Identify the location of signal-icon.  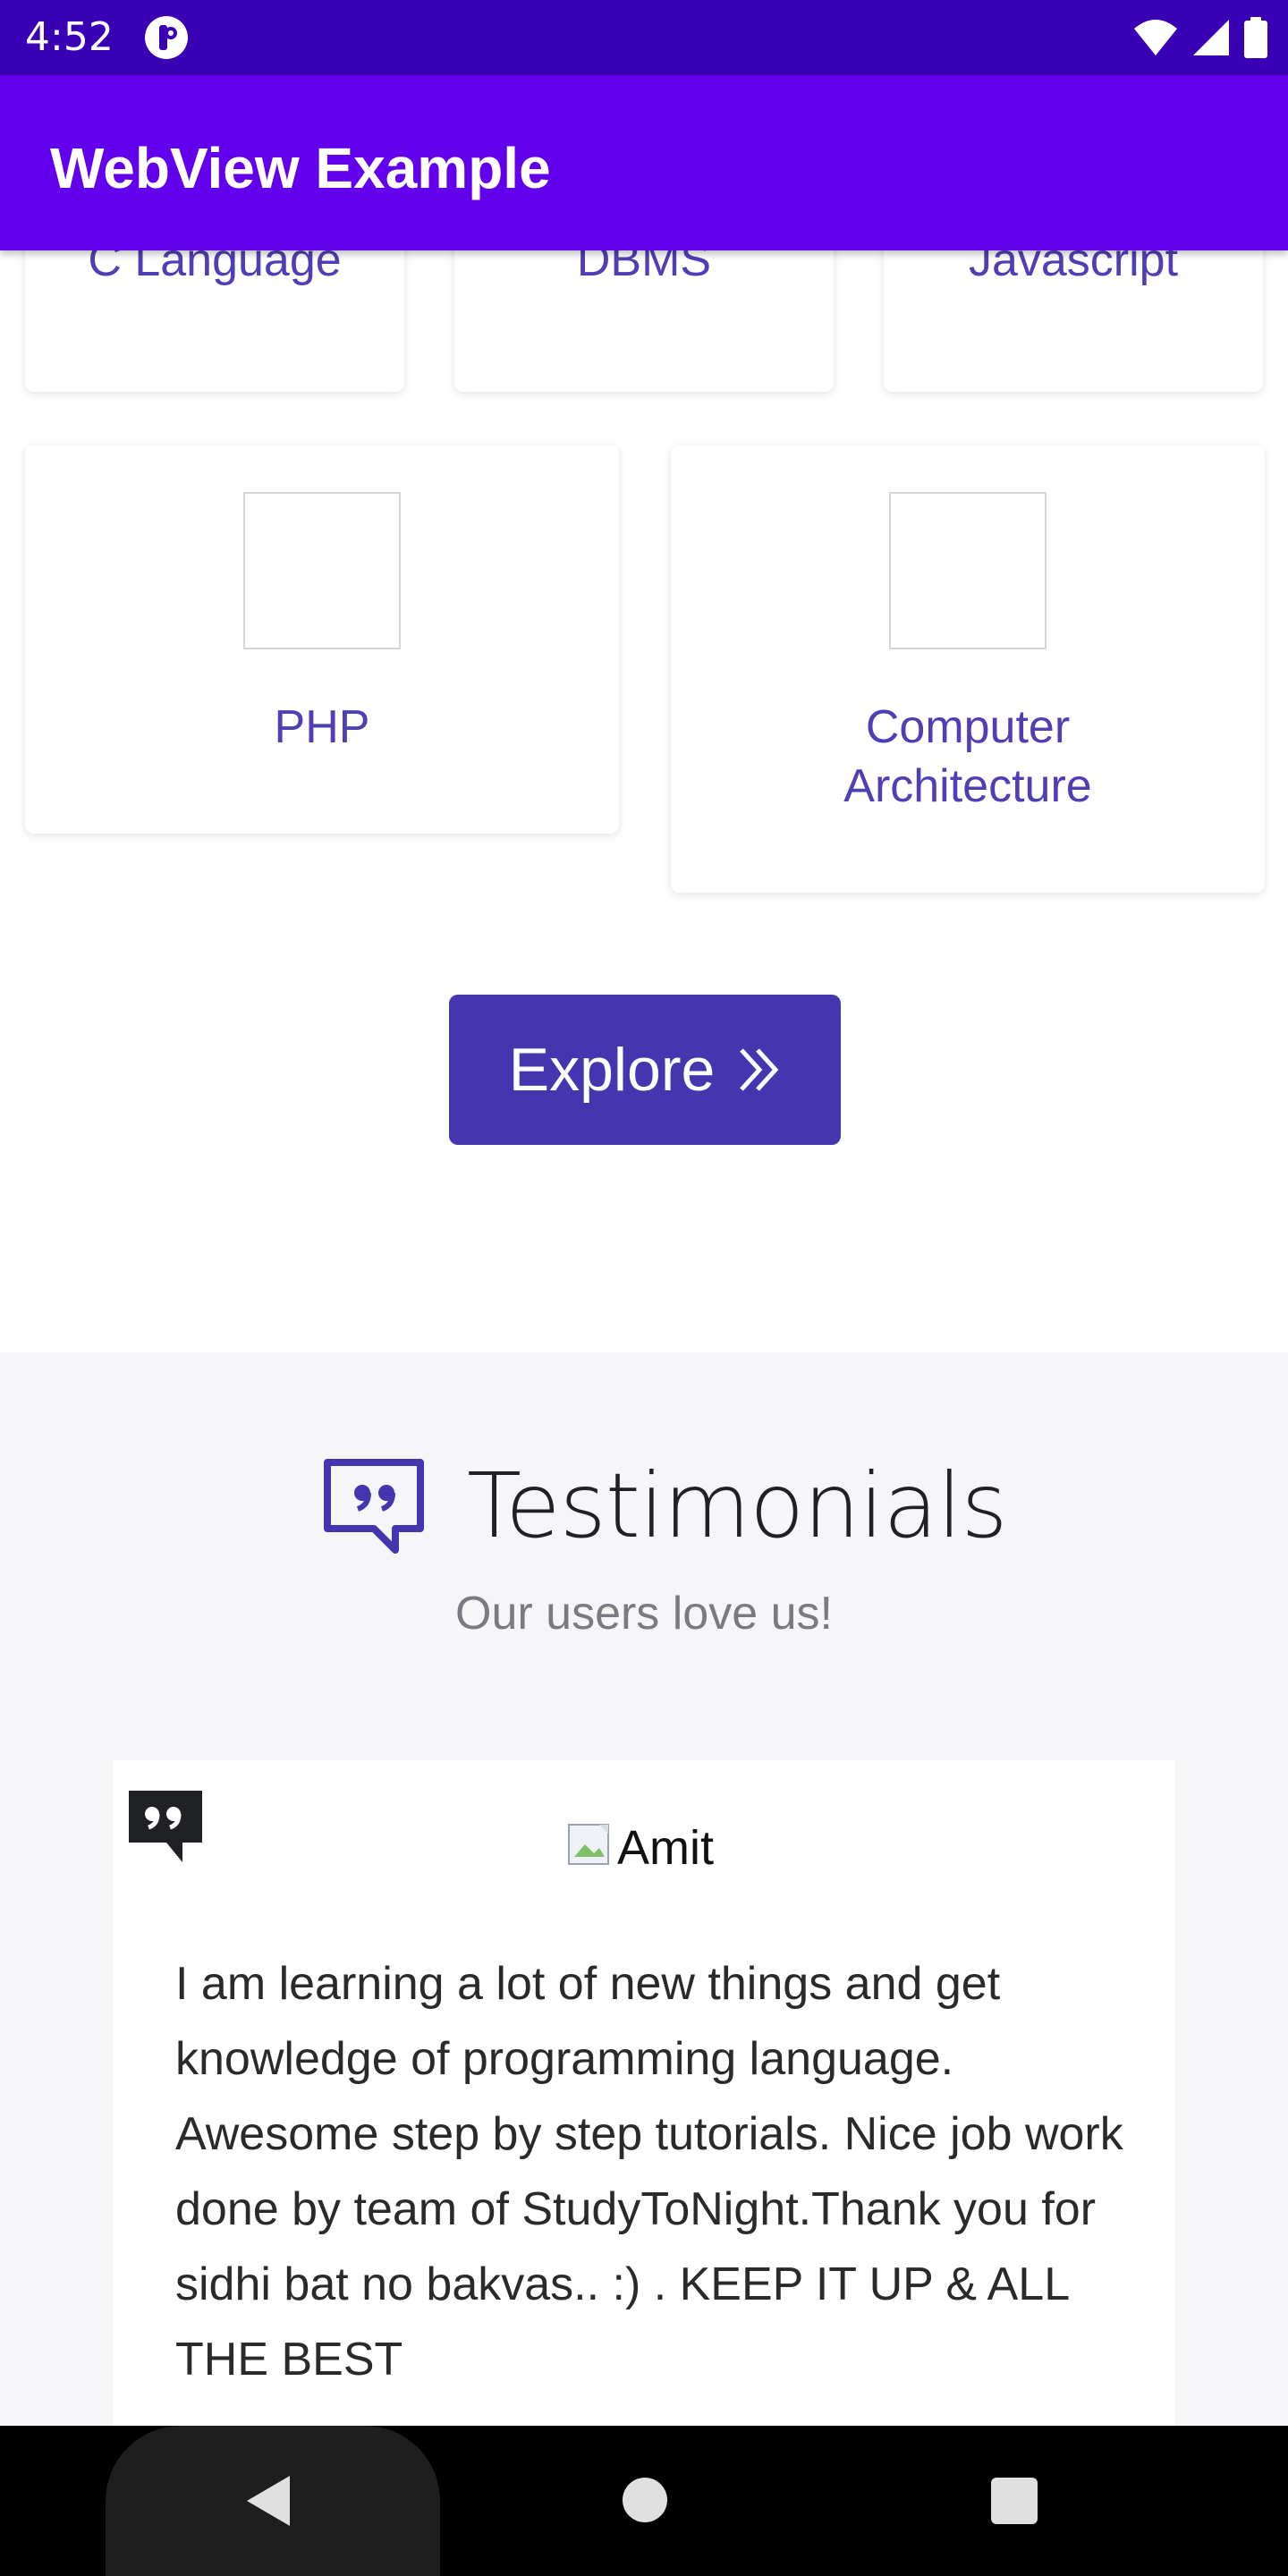
(1211, 37).